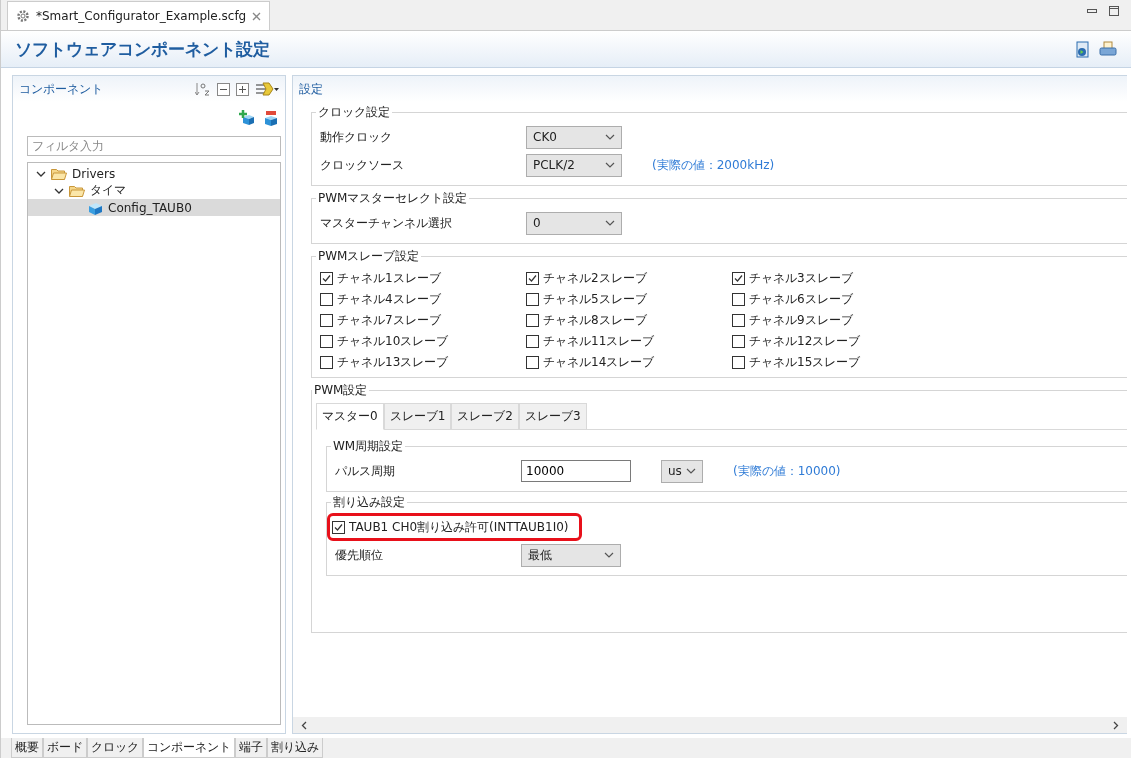  Describe the element at coordinates (341, 390) in the screenshot. I see `group-title: PWM設定` at that location.